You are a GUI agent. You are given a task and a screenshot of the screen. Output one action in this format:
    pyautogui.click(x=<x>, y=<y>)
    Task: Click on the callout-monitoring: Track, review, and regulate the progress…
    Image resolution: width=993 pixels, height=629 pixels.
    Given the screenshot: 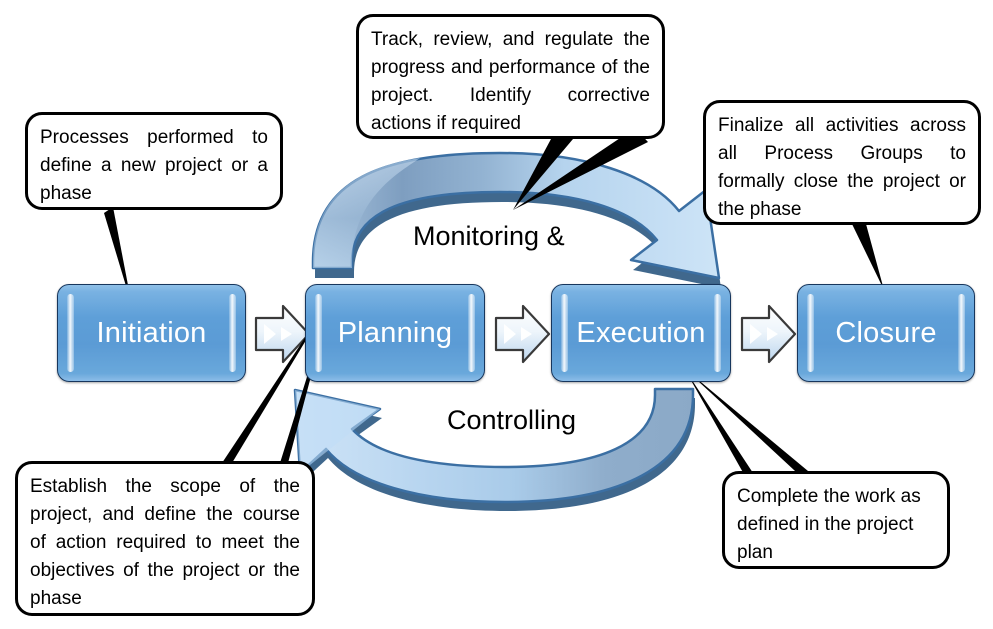 What is the action you would take?
    pyautogui.click(x=510, y=76)
    